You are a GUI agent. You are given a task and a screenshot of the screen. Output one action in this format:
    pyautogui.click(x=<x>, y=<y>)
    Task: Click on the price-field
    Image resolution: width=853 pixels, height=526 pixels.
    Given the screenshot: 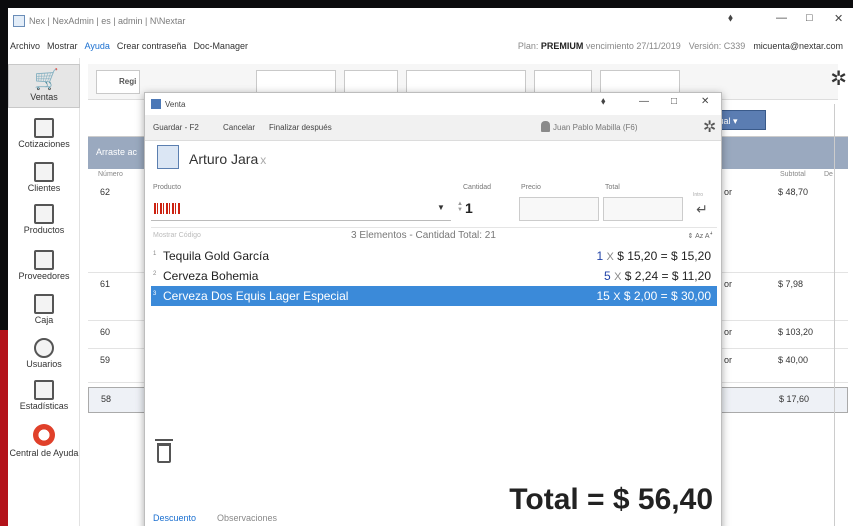 What is the action you would take?
    pyautogui.click(x=559, y=209)
    